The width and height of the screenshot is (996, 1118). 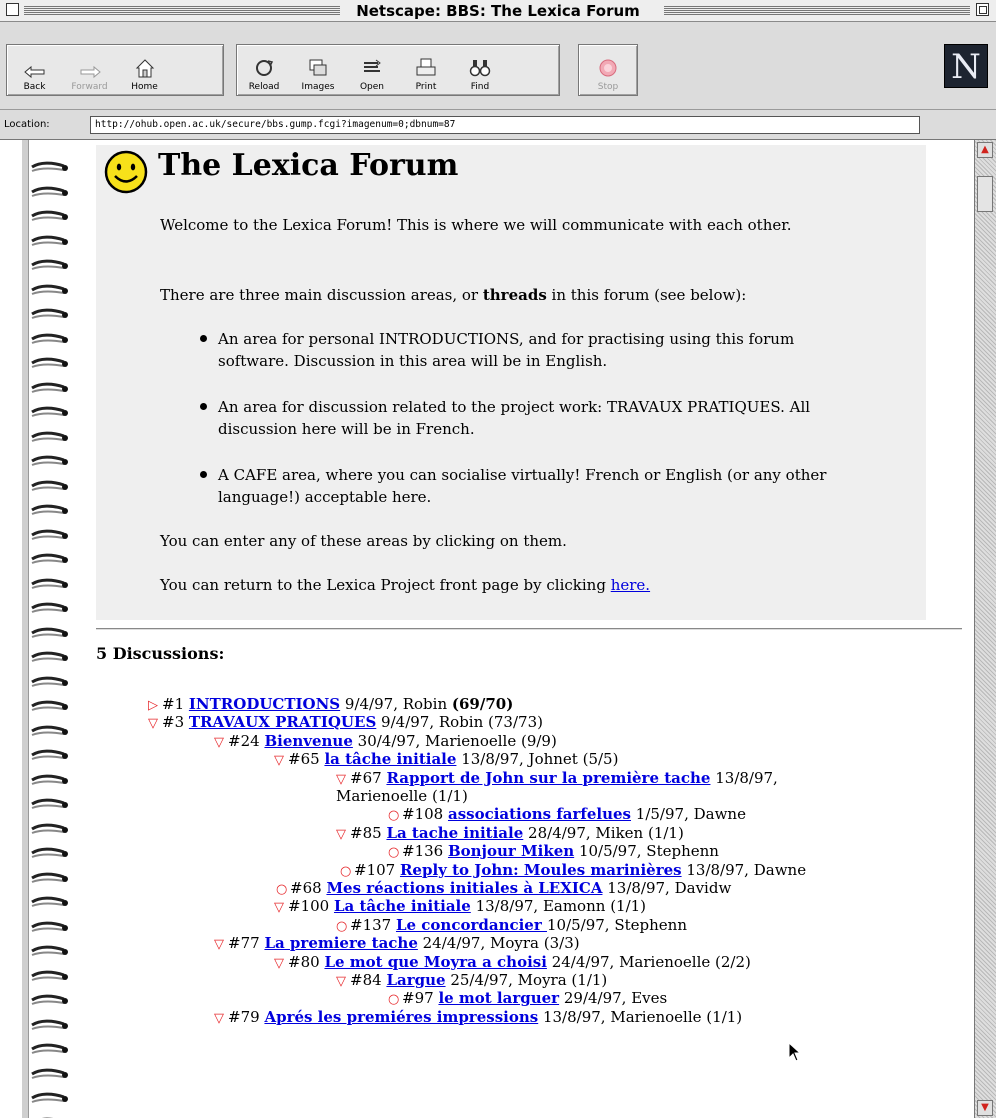 What do you see at coordinates (515, 722) in the screenshot?
I see `discussion-count: (73/73)` at bounding box center [515, 722].